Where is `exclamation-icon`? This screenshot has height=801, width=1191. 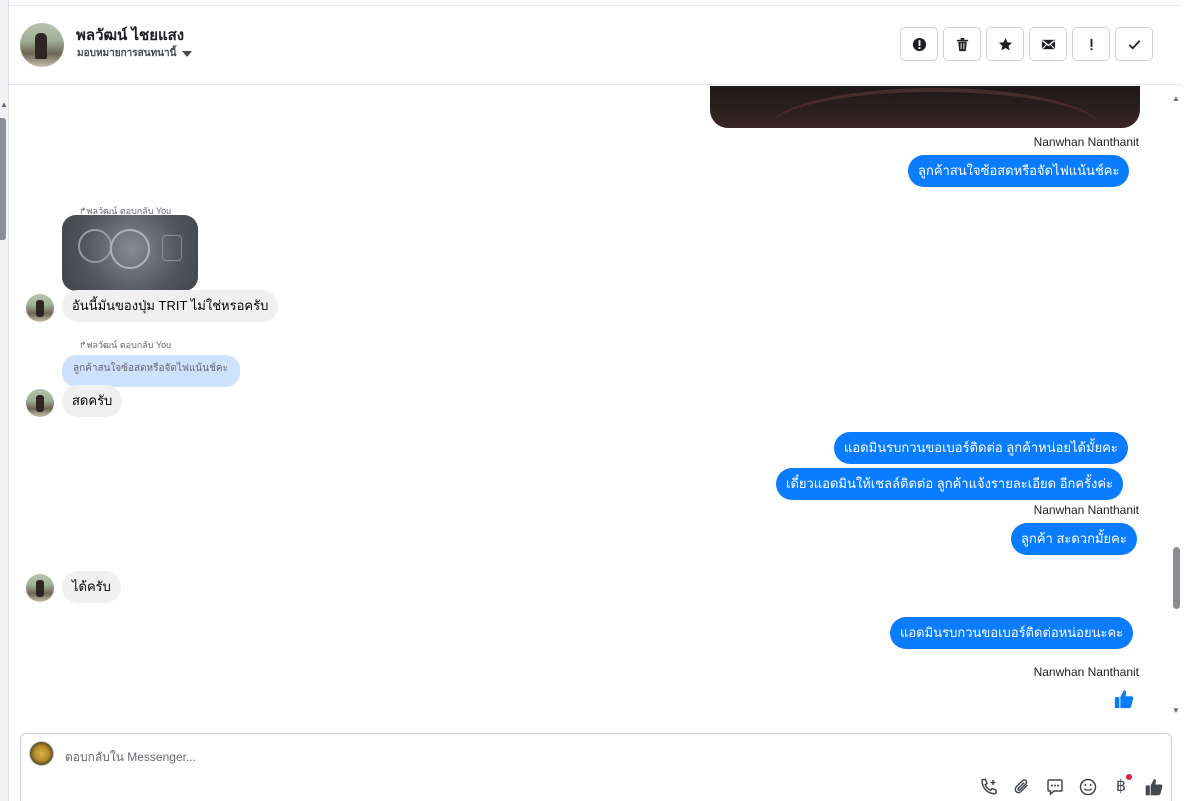
exclamation-icon is located at coordinates (1091, 44).